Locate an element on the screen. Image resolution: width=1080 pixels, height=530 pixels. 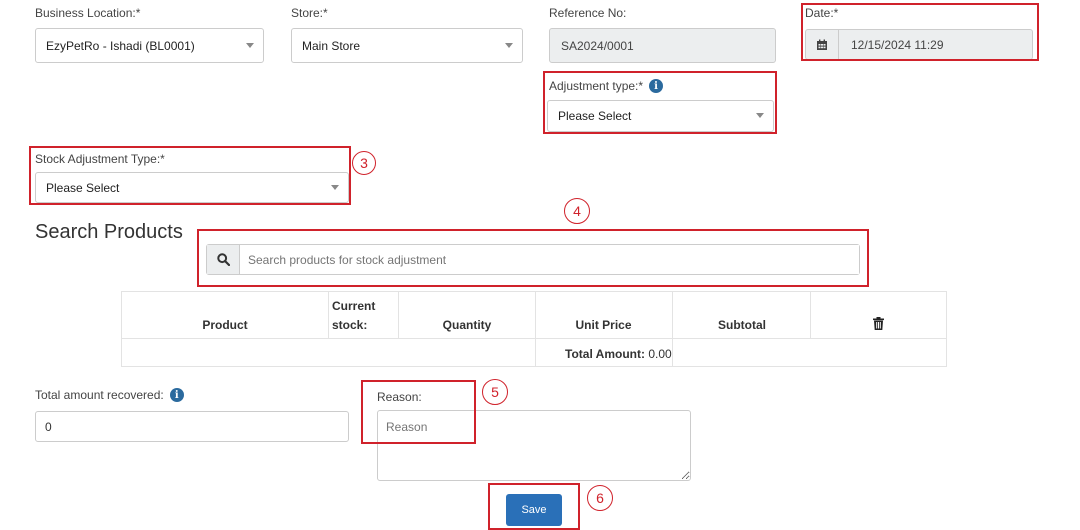
annotation-box-stock-adjustment-type is located at coordinates (190, 175).